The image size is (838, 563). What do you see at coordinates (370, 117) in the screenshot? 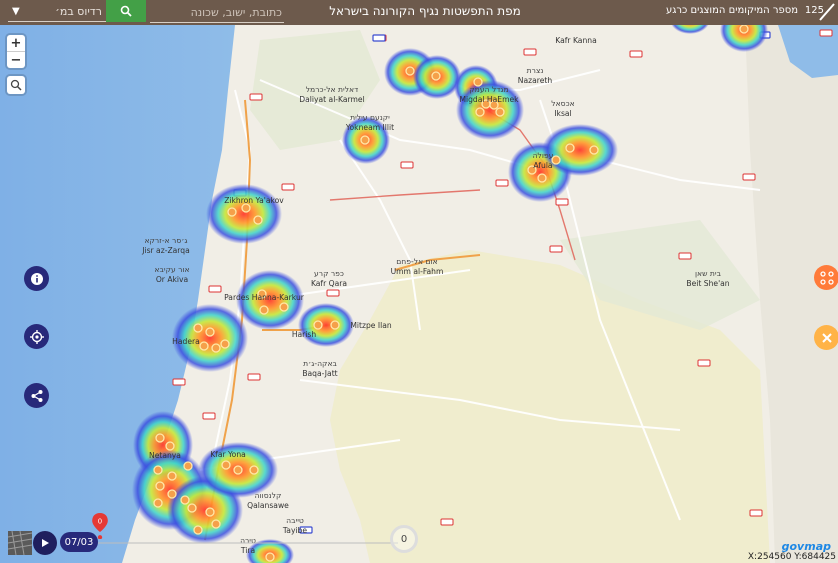
I see `place-label-he: יקנעם עילית` at bounding box center [370, 117].